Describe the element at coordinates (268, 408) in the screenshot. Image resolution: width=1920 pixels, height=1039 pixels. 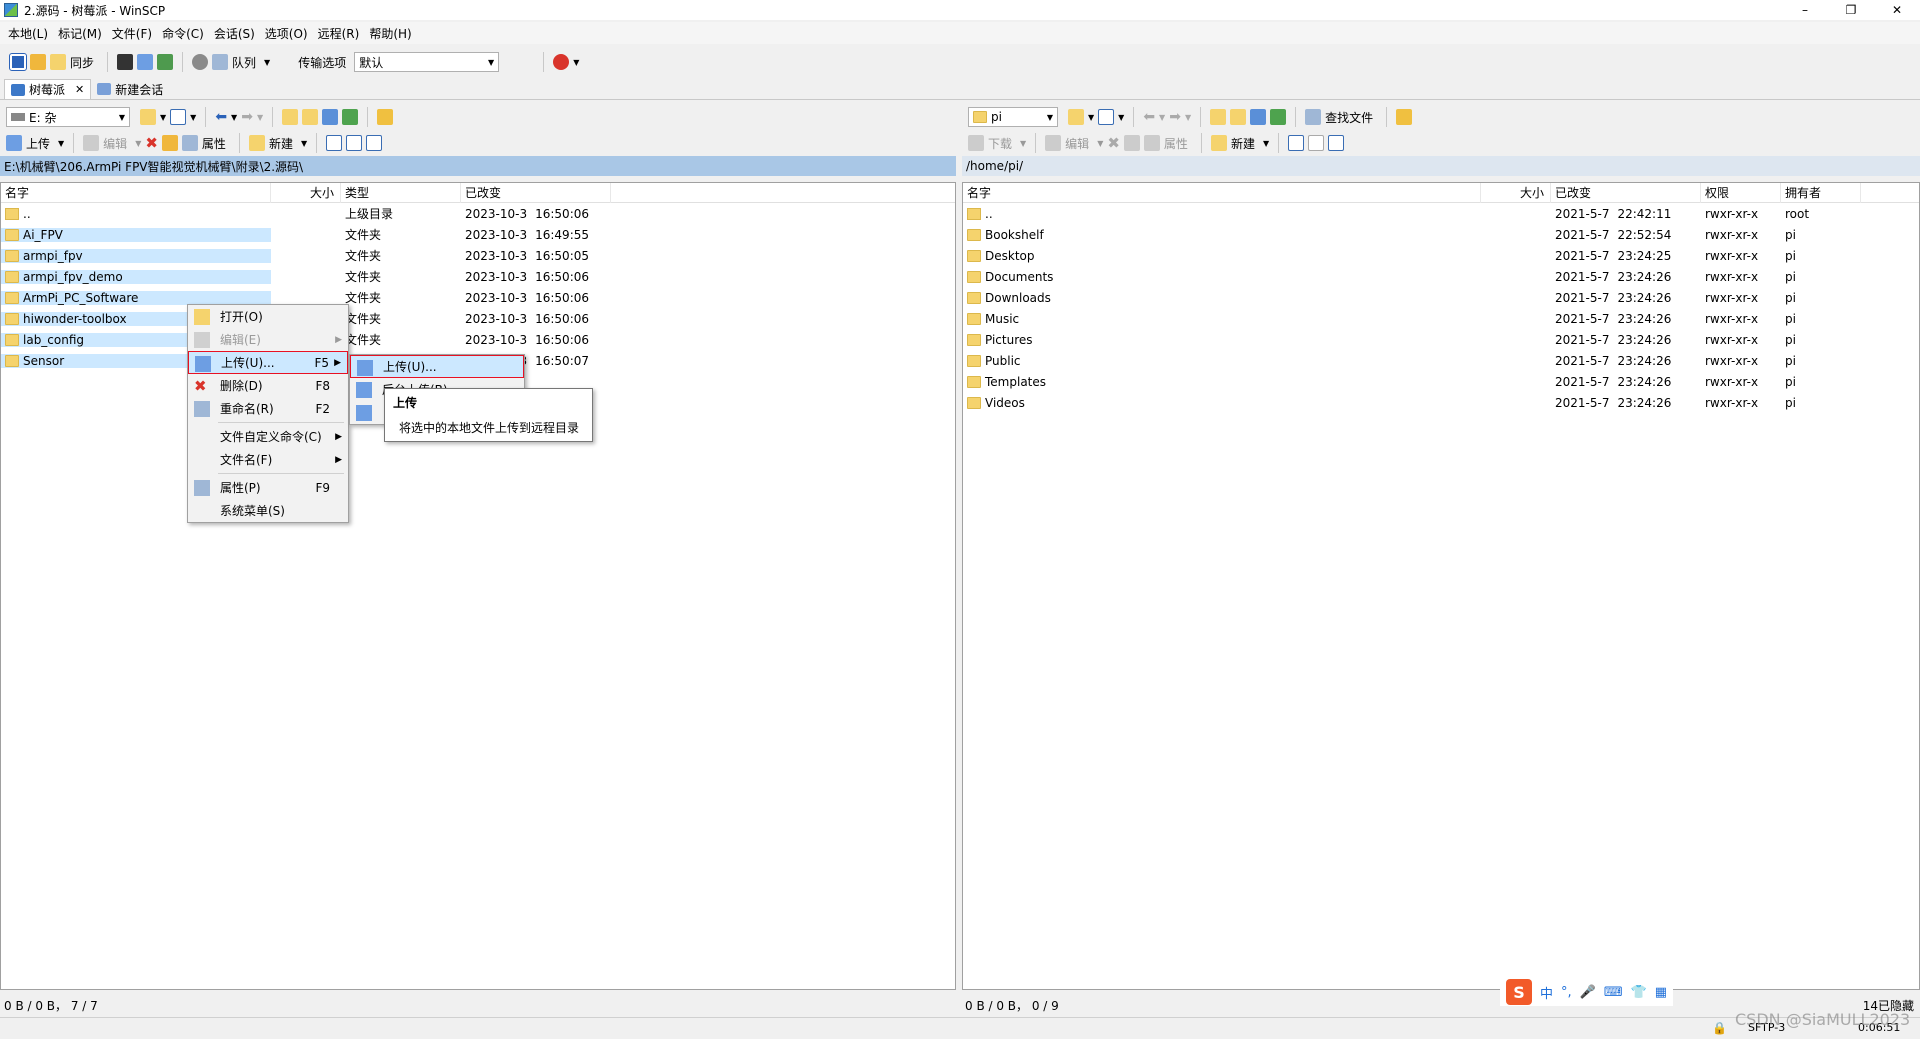
I see `menu-item-rename: 重命名(R) F2` at that location.